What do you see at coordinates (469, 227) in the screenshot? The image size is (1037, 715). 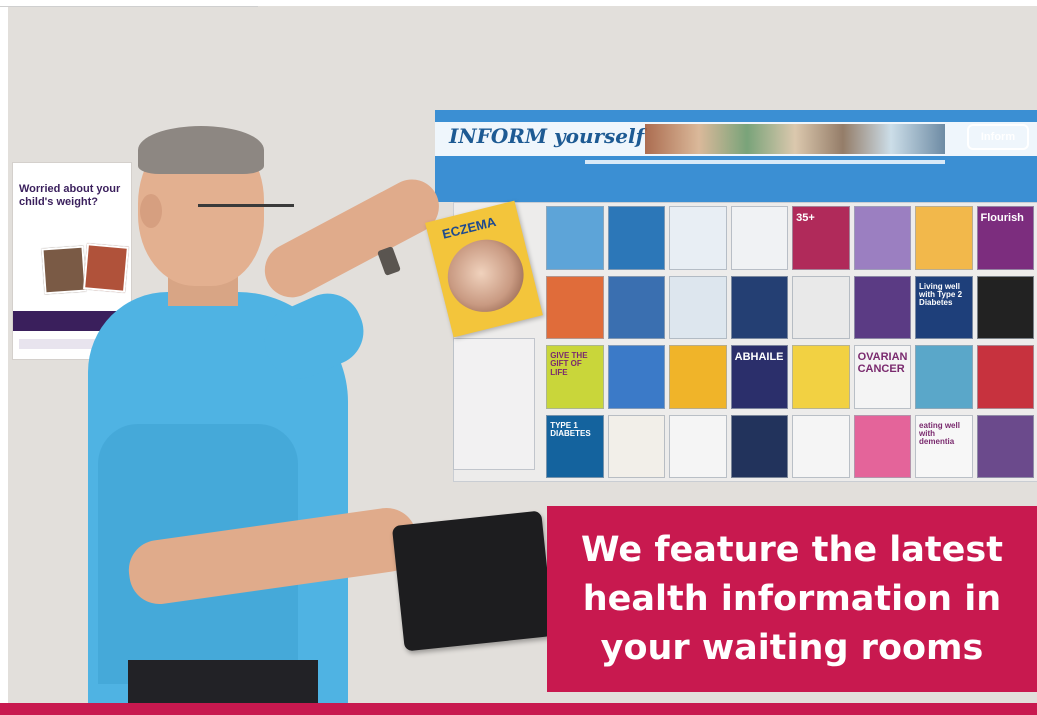 I see `held-leaflet-title: ECZEMA` at bounding box center [469, 227].